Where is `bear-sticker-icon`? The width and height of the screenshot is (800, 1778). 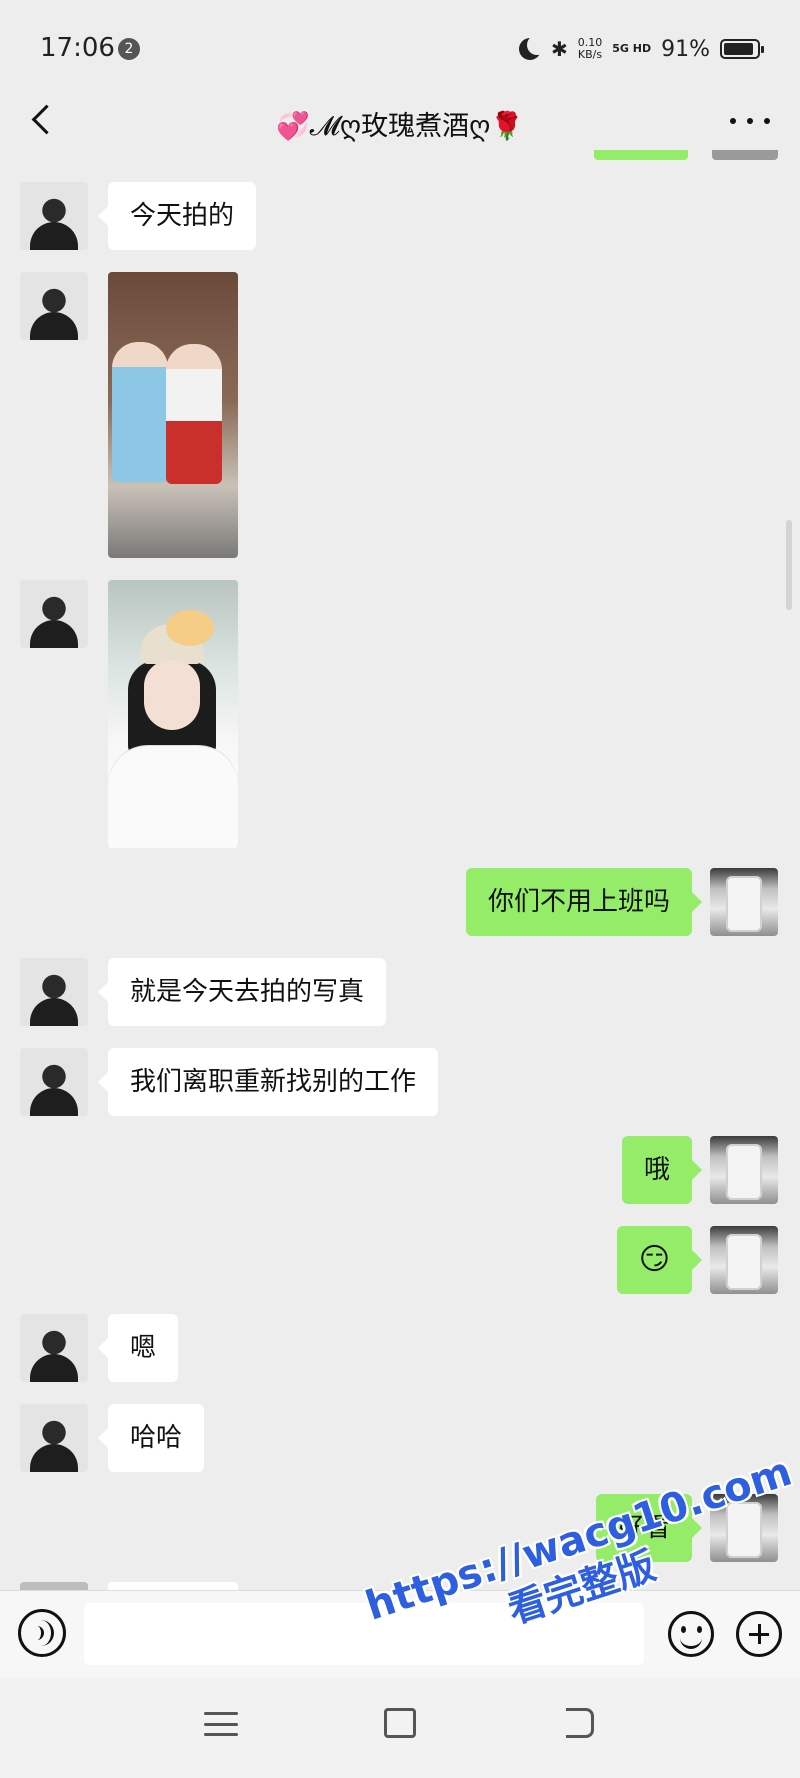
bear-sticker-icon is located at coordinates (190, 628).